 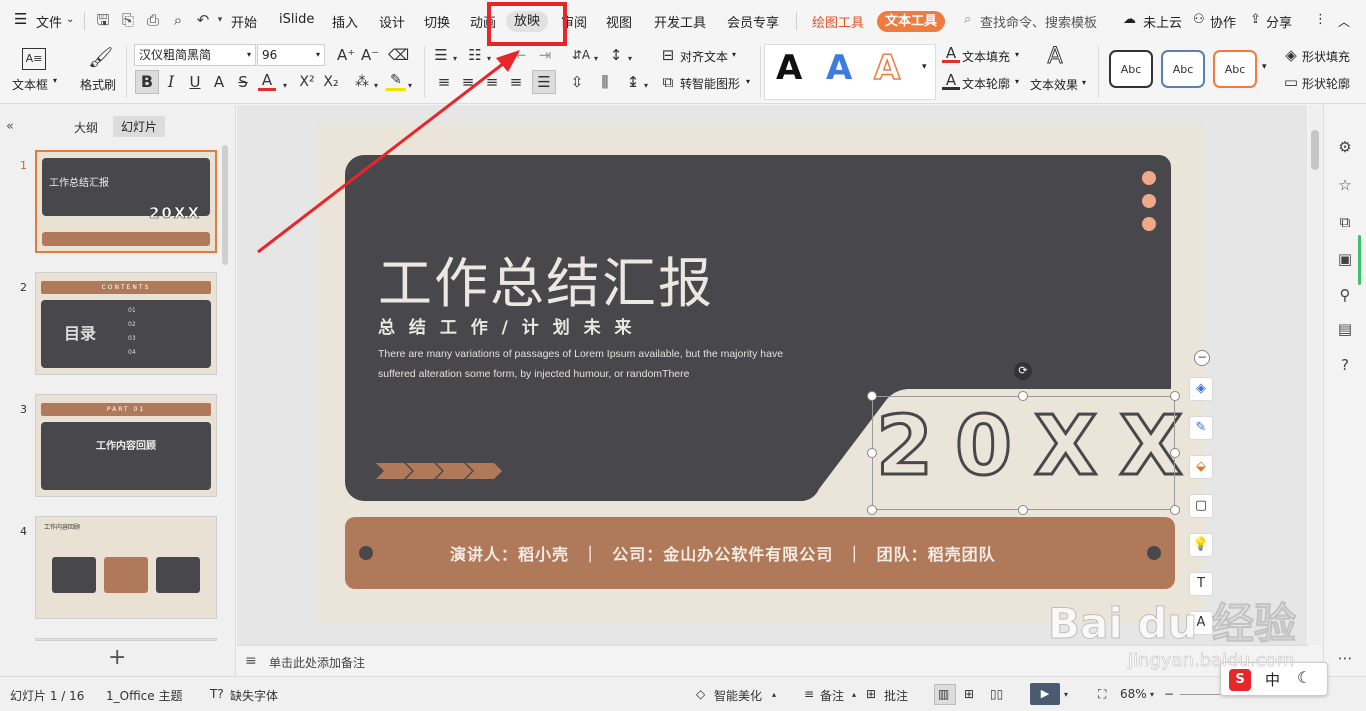 What do you see at coordinates (251, 661) in the screenshot?
I see `notes-icon: ≡` at bounding box center [251, 661].